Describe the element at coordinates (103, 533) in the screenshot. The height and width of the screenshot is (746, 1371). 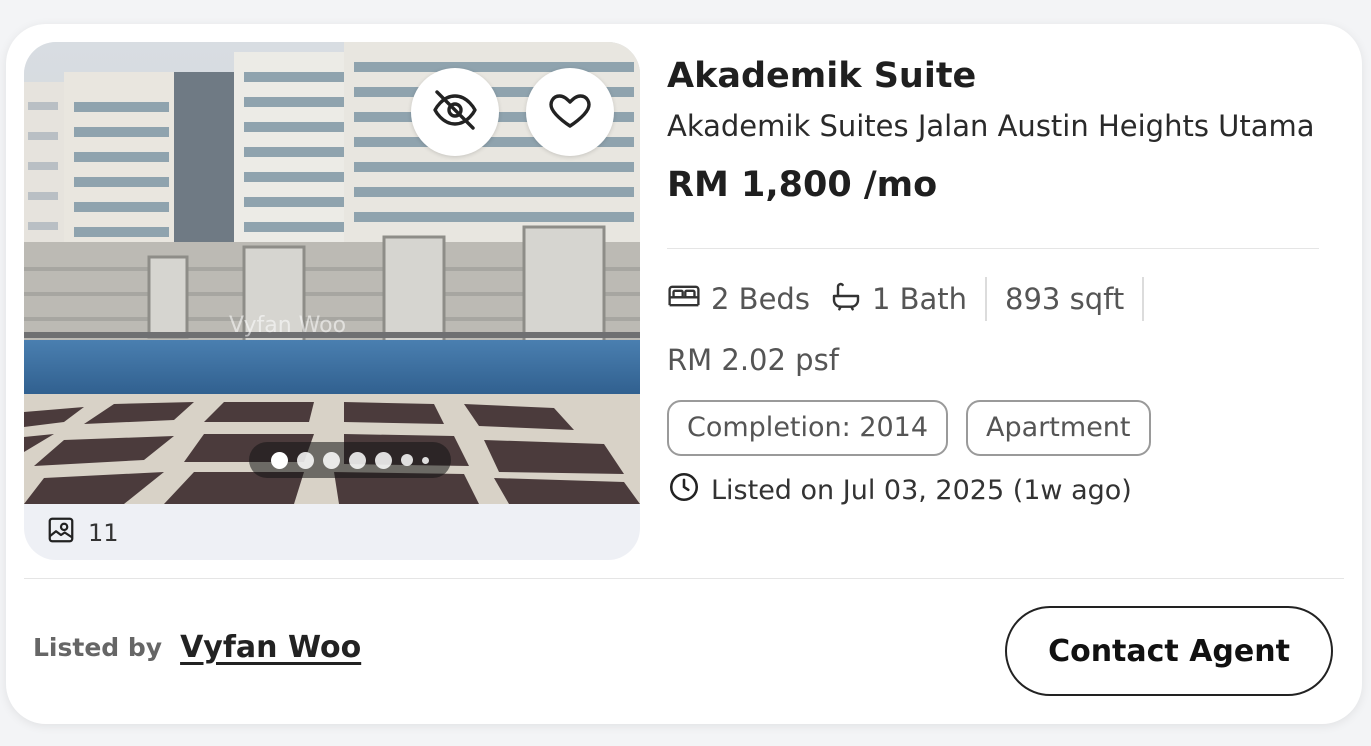
I see `photo-count-value: 11` at that location.